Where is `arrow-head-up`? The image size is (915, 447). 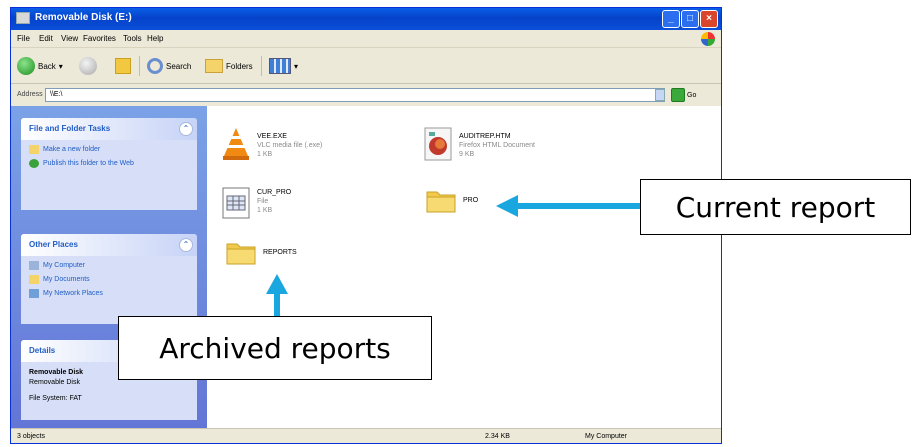 arrow-head-up is located at coordinates (277, 284).